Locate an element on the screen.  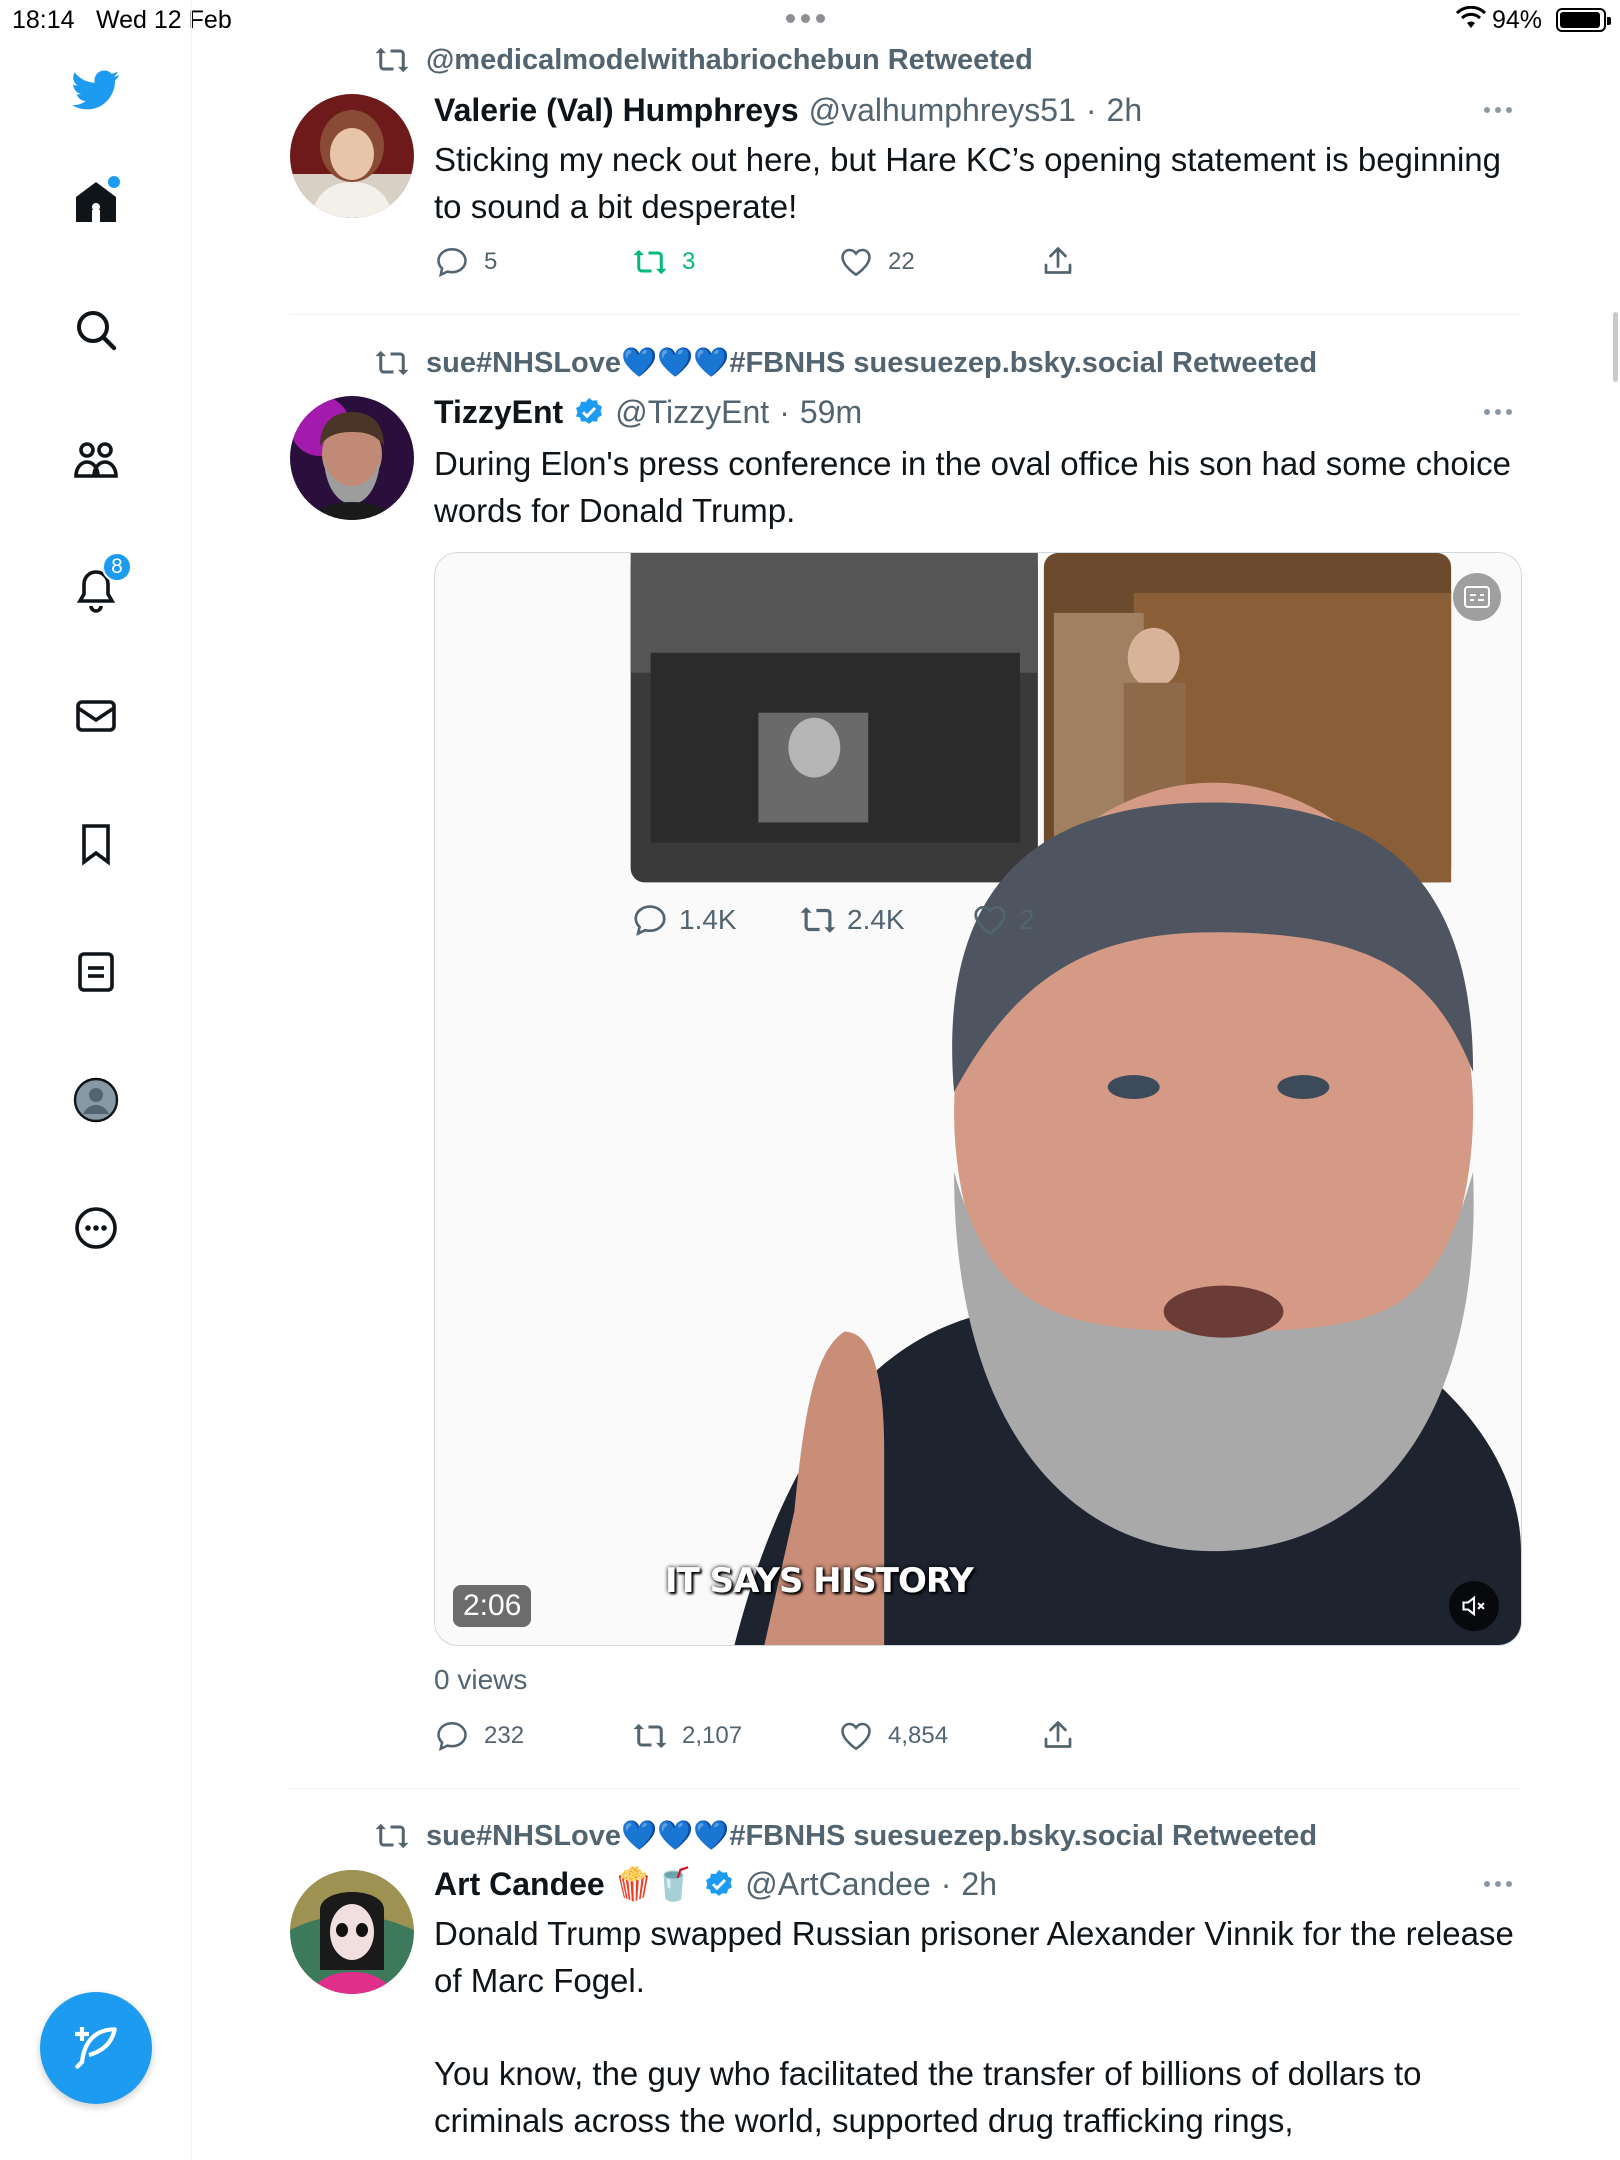
wifi-icon is located at coordinates (1471, 21).